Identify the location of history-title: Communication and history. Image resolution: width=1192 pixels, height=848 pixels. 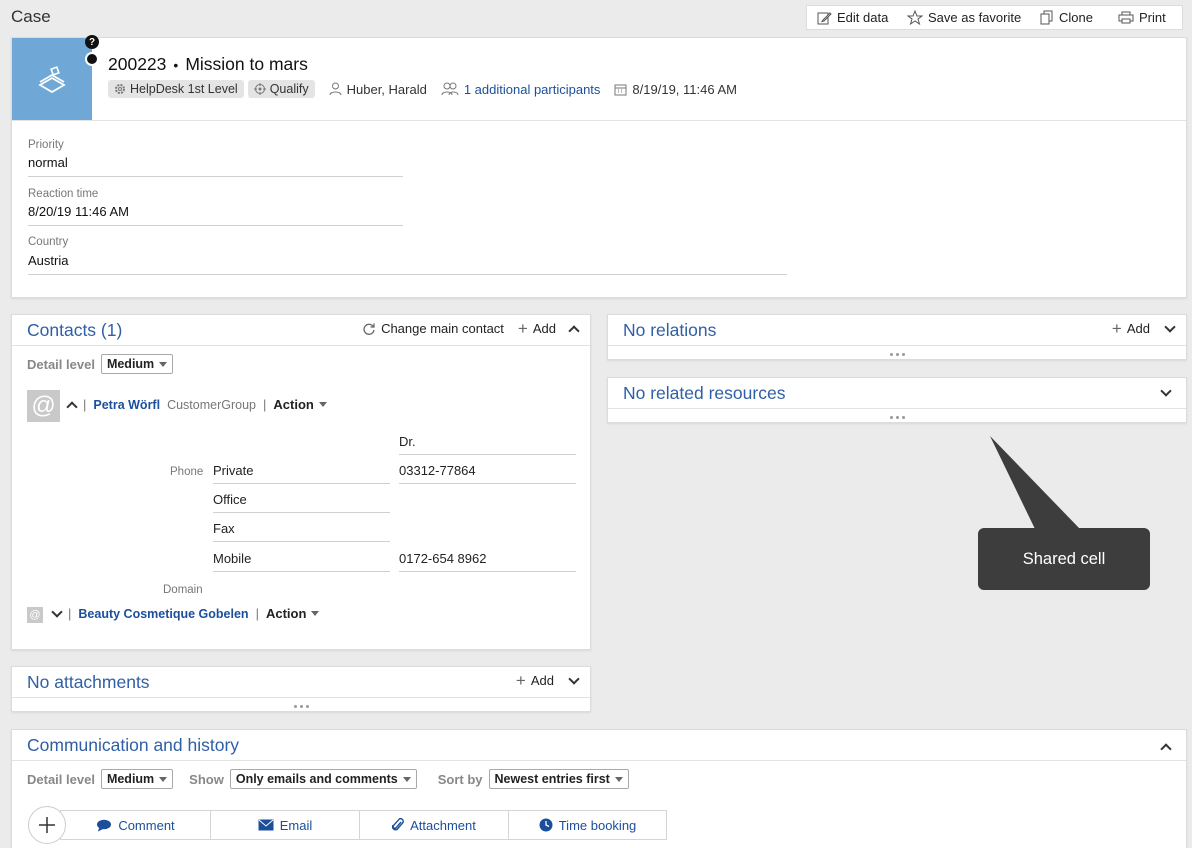
(133, 745).